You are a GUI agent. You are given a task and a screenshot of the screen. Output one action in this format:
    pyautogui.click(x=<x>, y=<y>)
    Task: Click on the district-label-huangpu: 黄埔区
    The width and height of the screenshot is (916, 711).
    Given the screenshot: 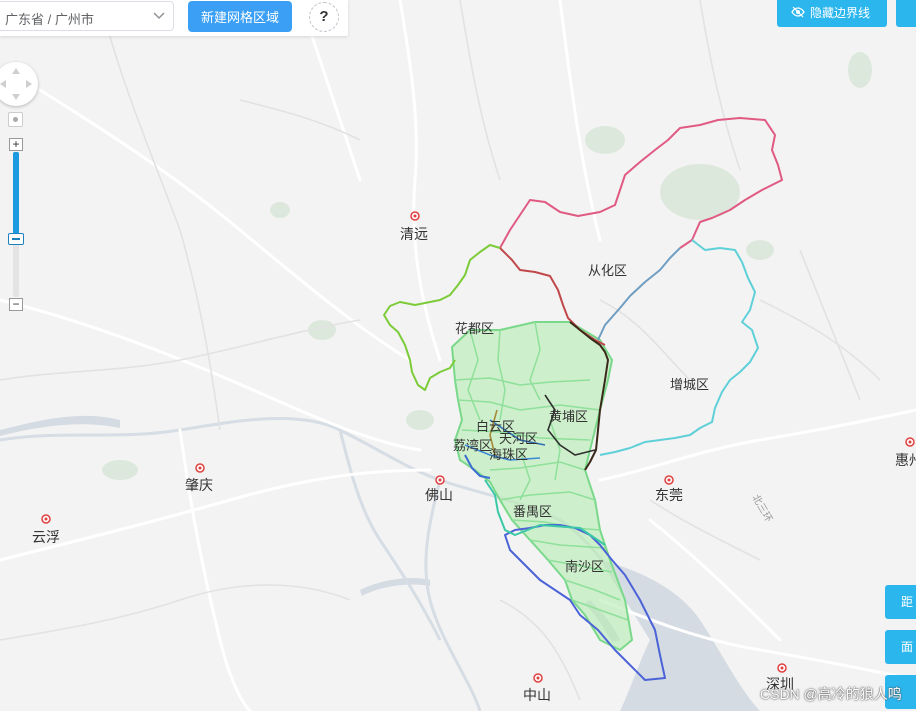 What is the action you would take?
    pyautogui.click(x=568, y=416)
    